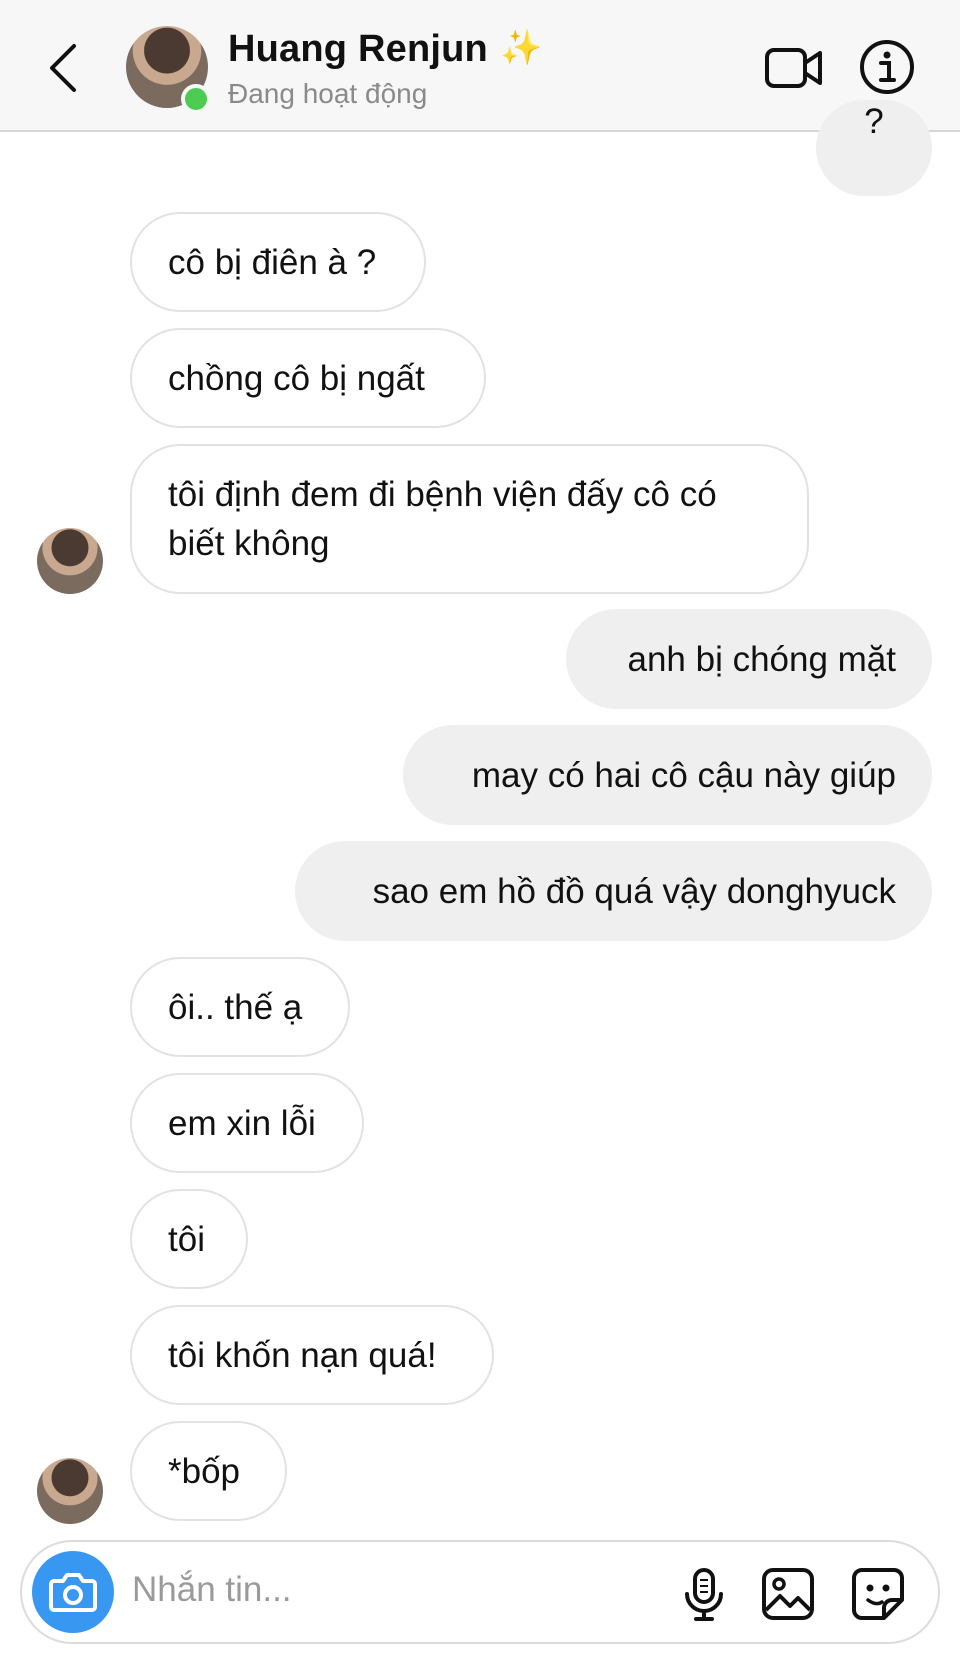 The height and width of the screenshot is (1661, 960). I want to click on message-text: anh bị chóng mặt, so click(761, 659).